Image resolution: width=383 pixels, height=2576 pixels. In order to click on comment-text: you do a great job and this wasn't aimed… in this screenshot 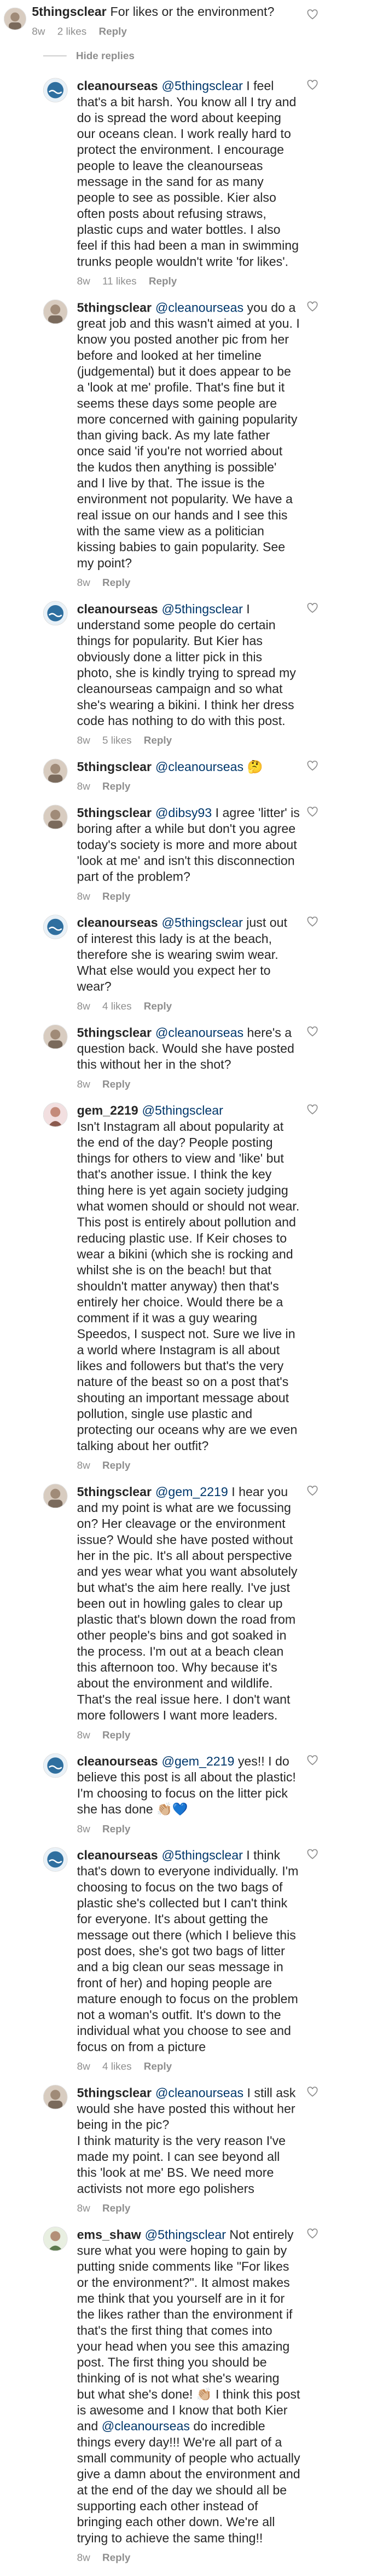, I will do `click(188, 435)`.